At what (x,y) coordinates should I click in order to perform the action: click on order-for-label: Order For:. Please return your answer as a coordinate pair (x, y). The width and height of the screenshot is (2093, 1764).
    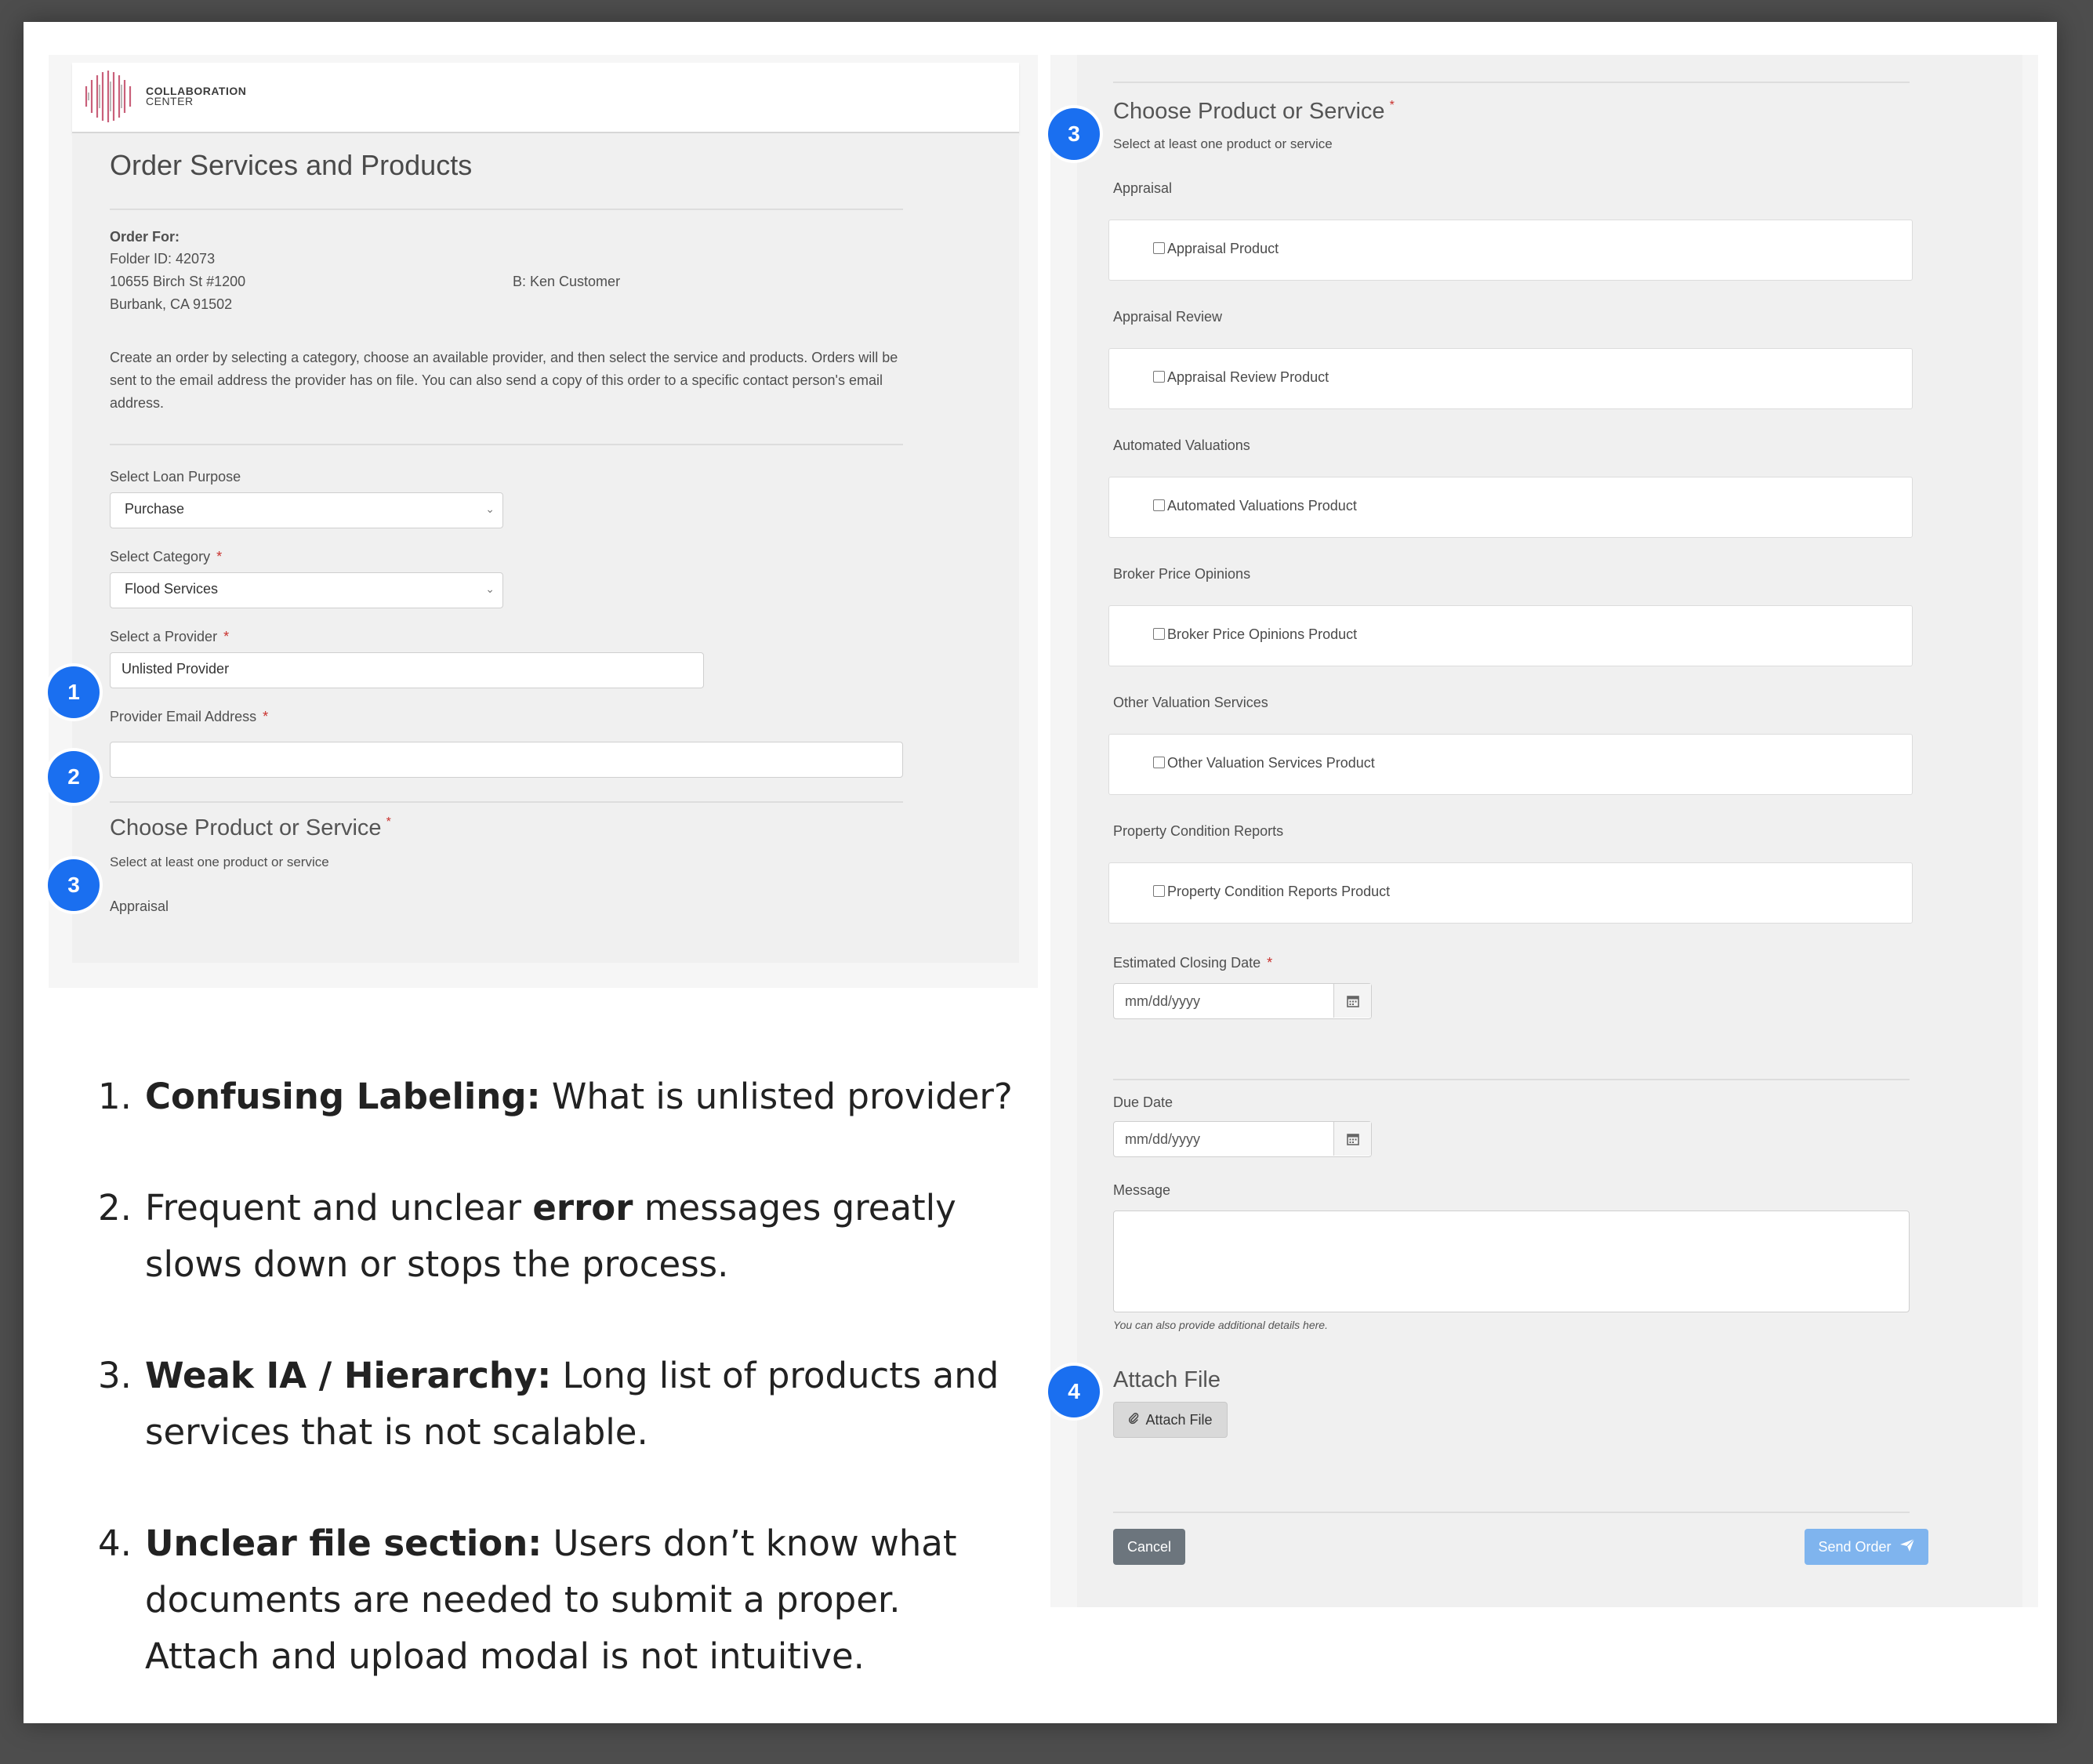
    Looking at the image, I should click on (145, 237).